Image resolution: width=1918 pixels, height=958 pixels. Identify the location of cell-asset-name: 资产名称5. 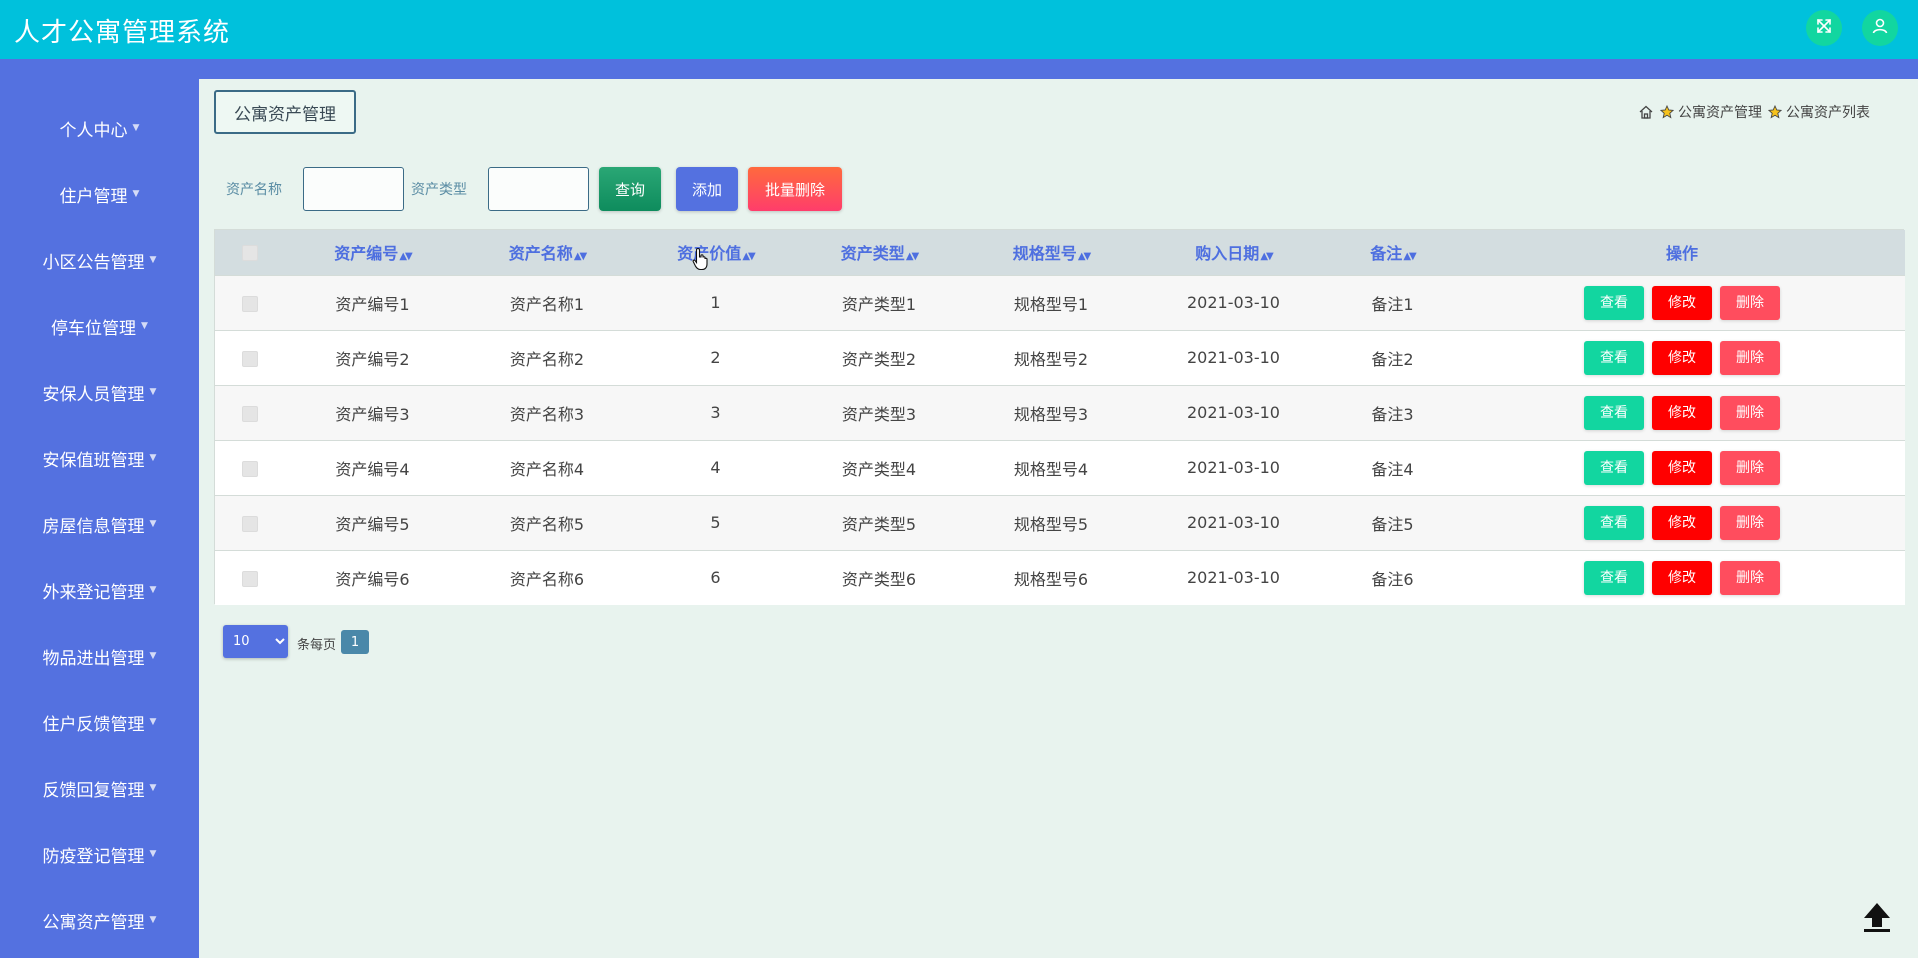
(547, 524).